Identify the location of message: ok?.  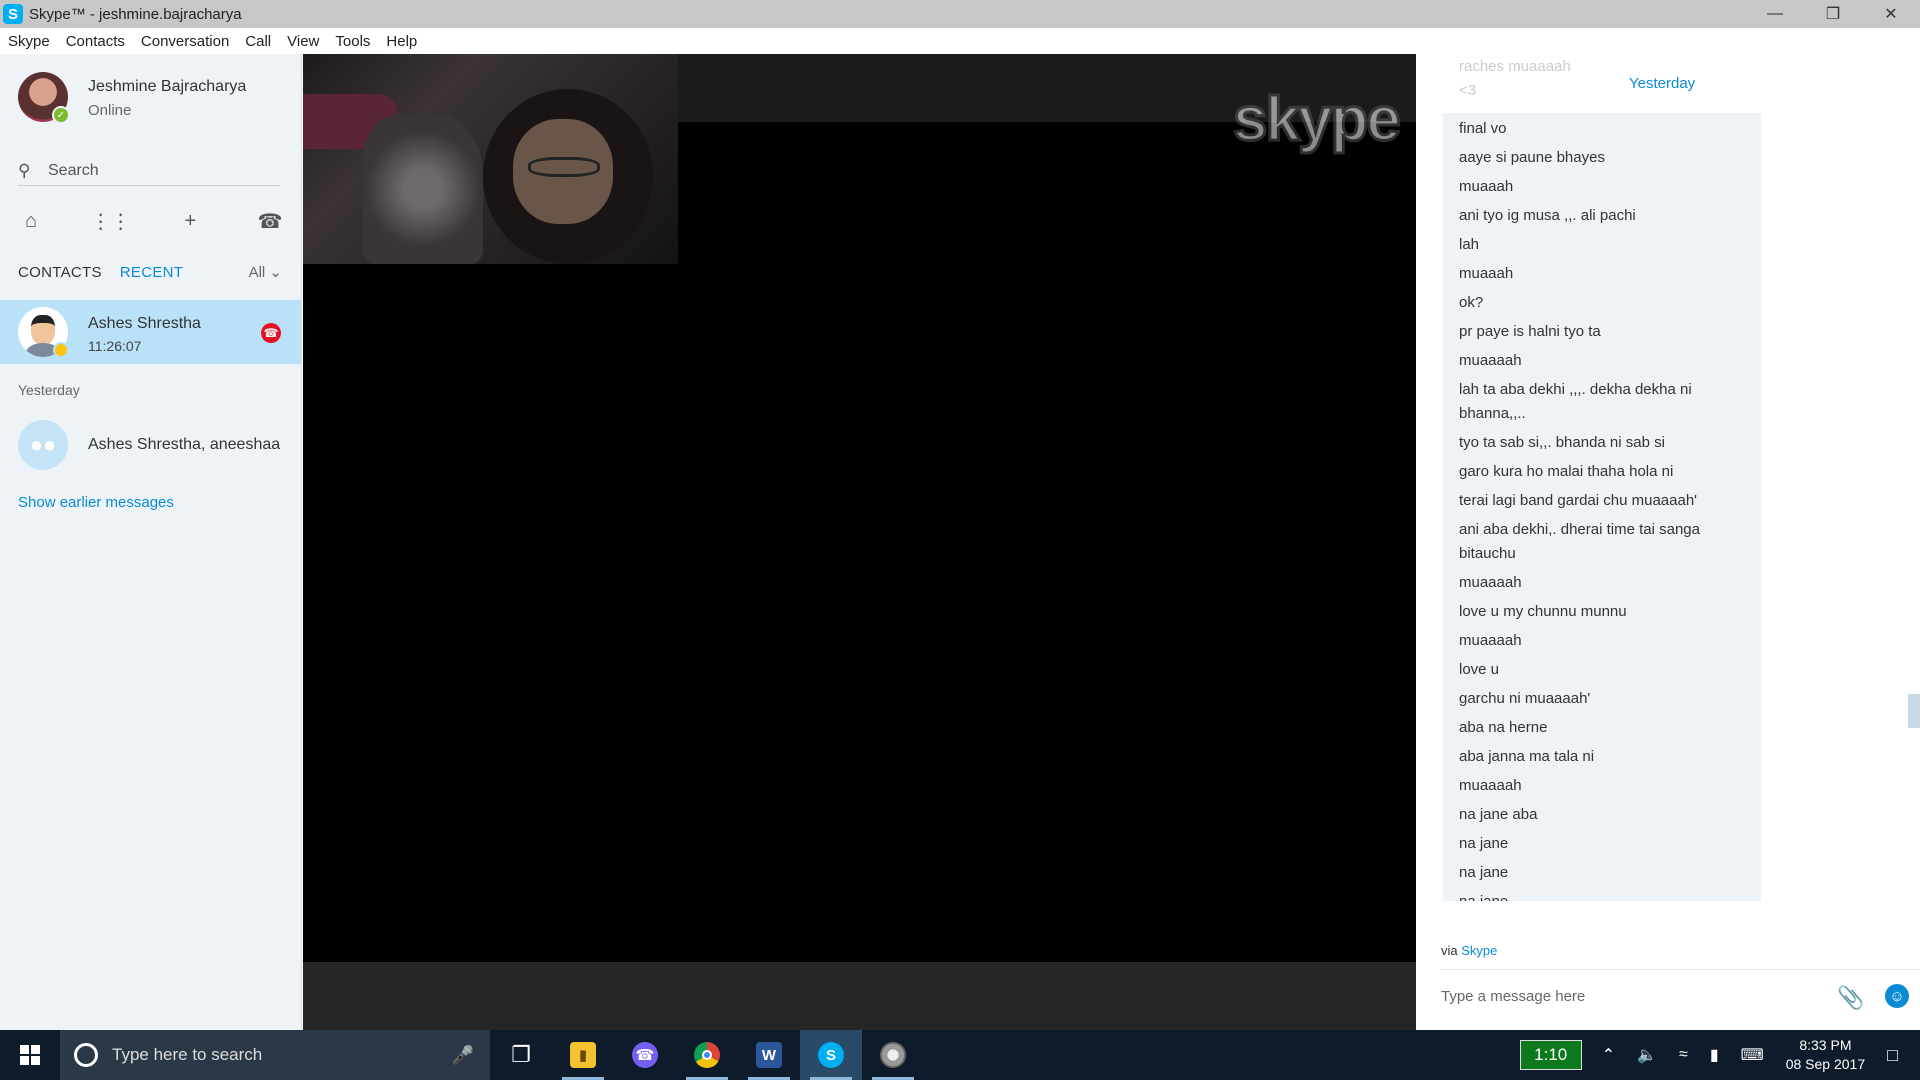
(1602, 303).